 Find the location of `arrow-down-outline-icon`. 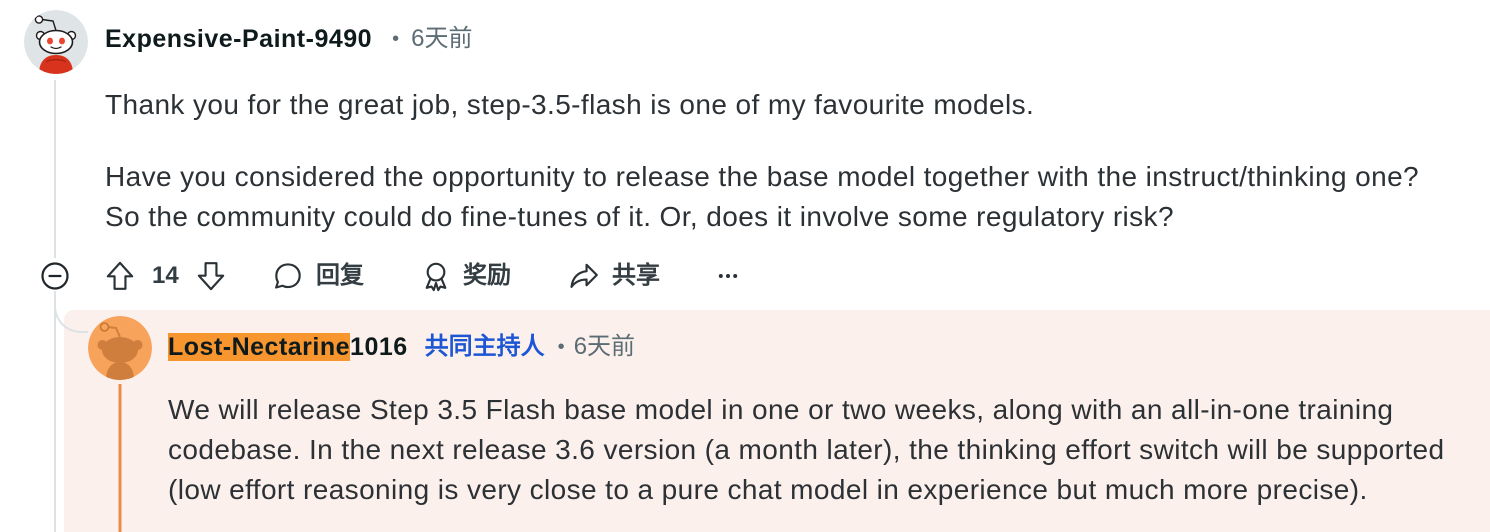

arrow-down-outline-icon is located at coordinates (211, 276).